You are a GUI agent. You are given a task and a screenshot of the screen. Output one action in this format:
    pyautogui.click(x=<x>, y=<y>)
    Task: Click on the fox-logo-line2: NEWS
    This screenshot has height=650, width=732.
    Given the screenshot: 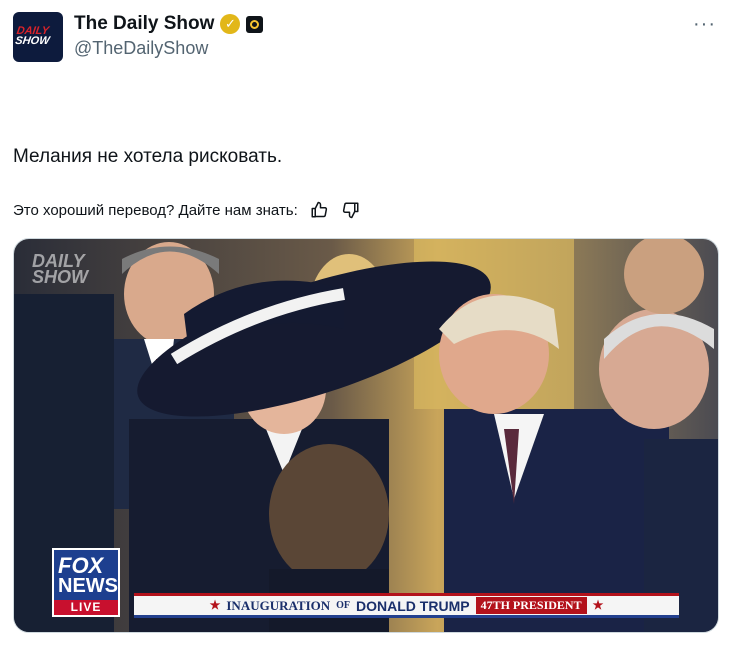 What is the action you would take?
    pyautogui.click(x=88, y=586)
    